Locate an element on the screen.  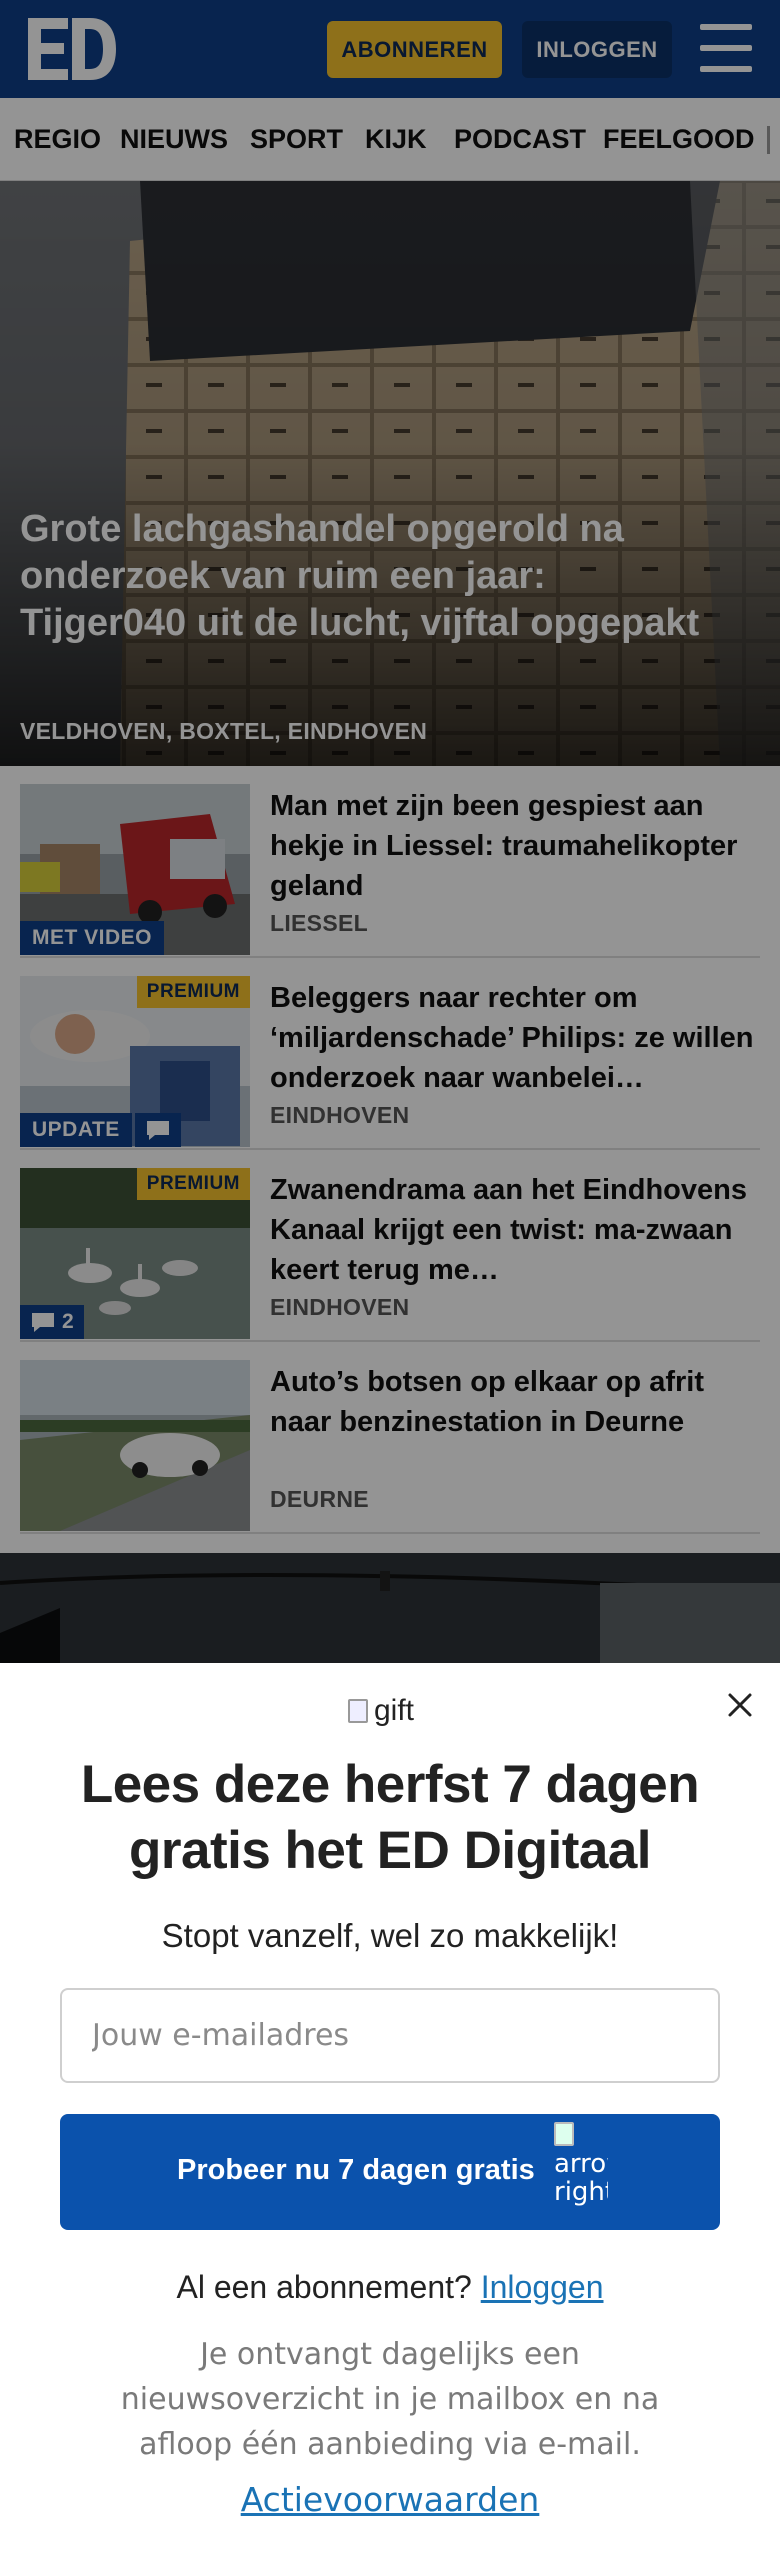
try-free-button: Probeer nu 7 dagen gratis arrow right is located at coordinates (390, 2172).